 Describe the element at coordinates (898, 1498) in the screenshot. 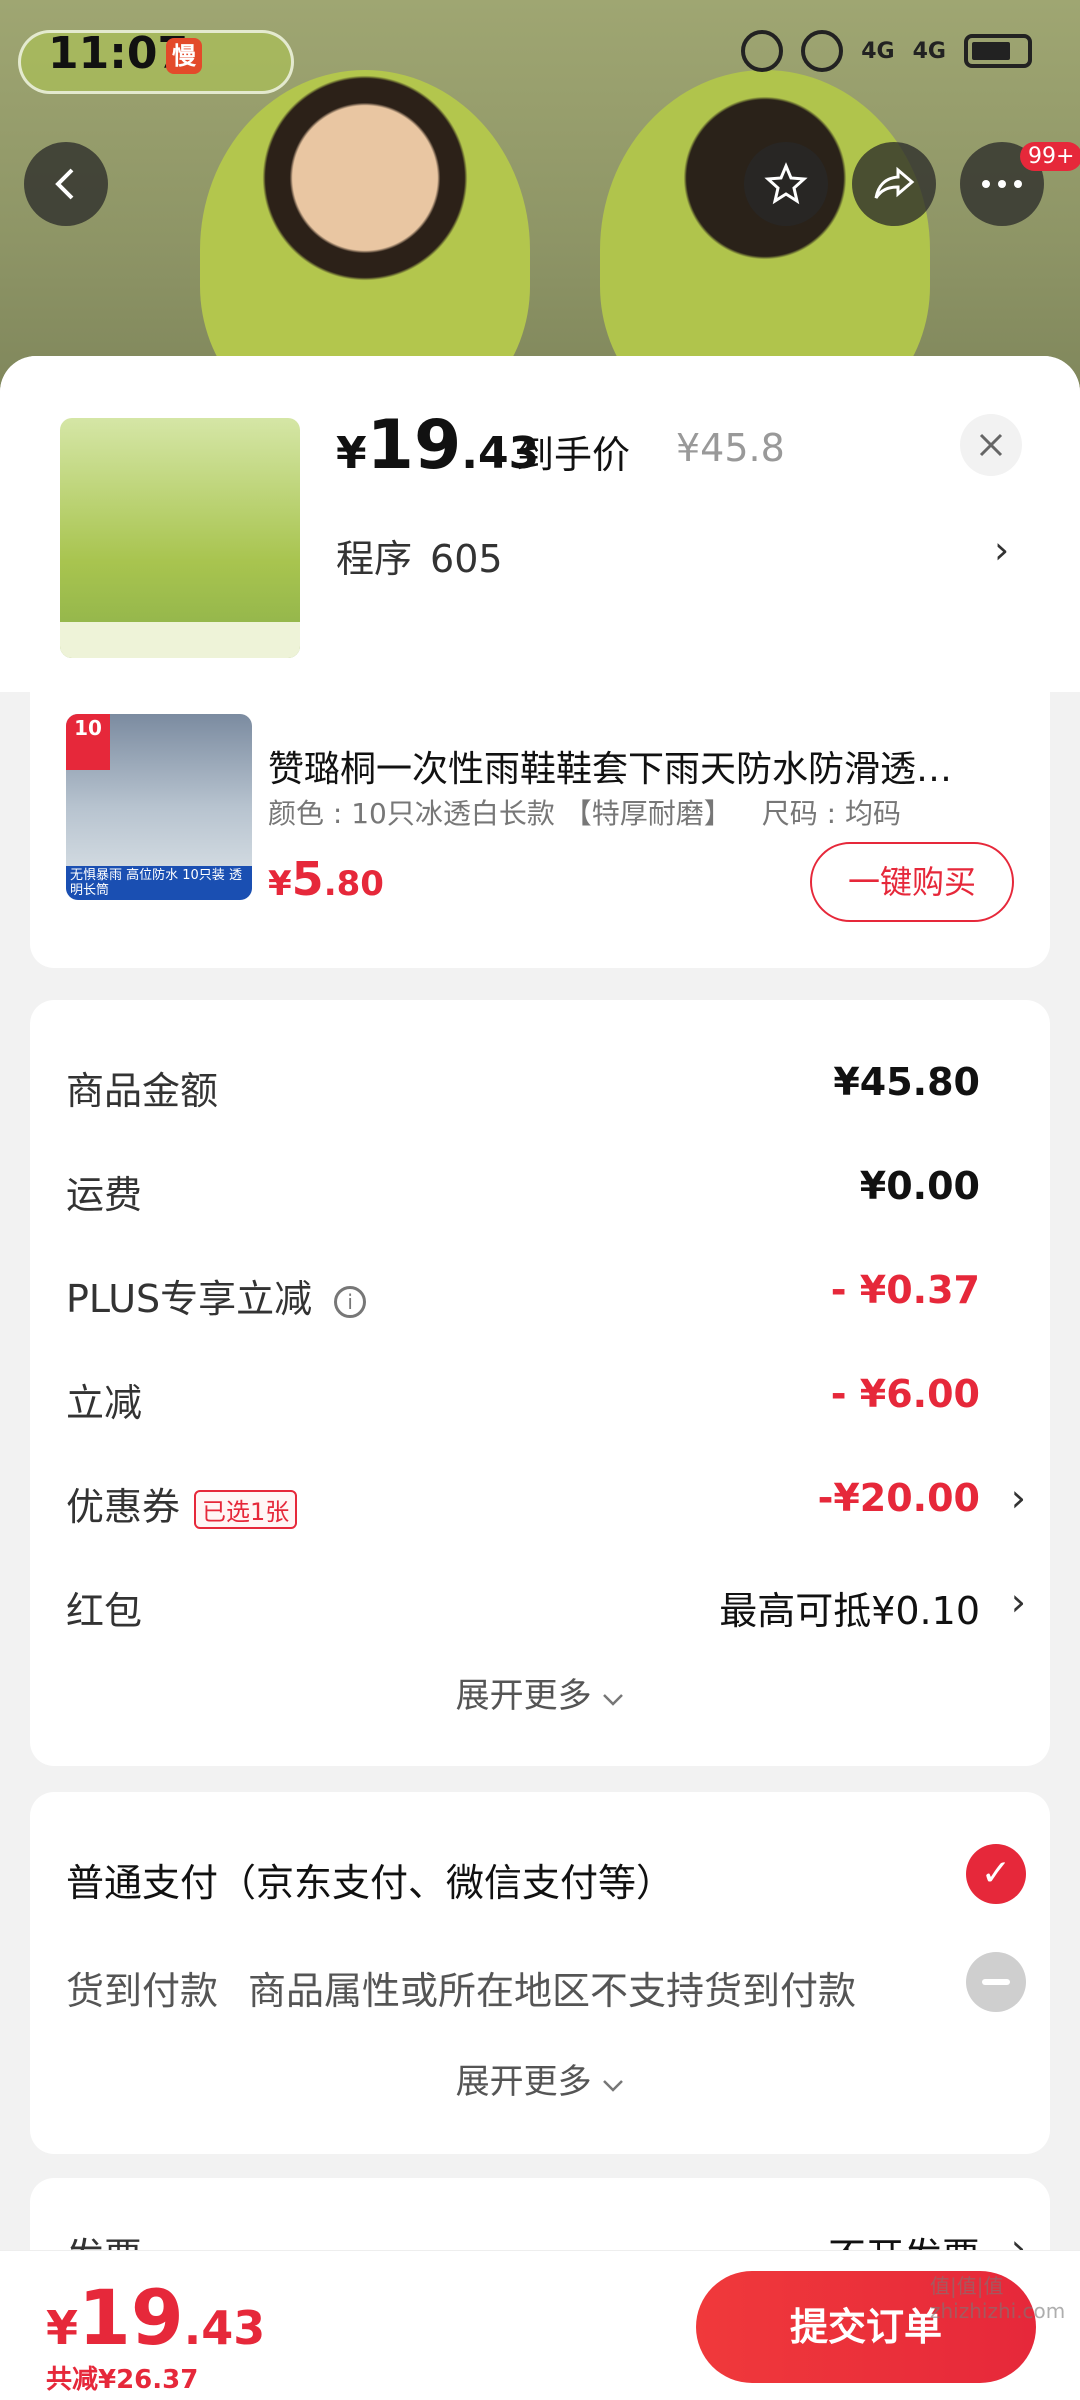

I see `fee-value: -¥20.00` at that location.